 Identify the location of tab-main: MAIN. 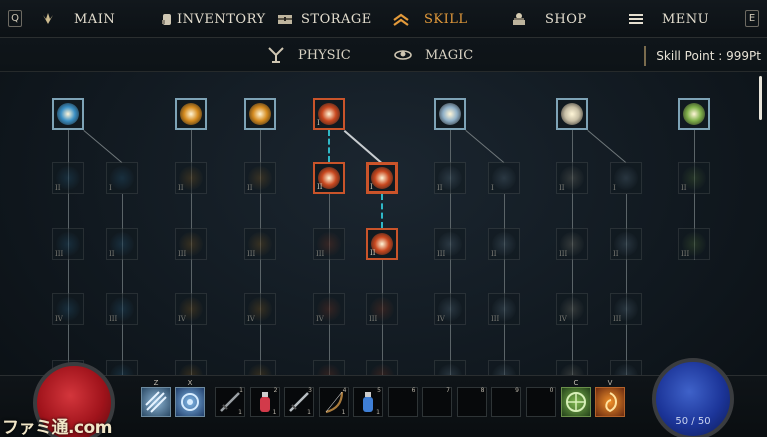
(77, 19).